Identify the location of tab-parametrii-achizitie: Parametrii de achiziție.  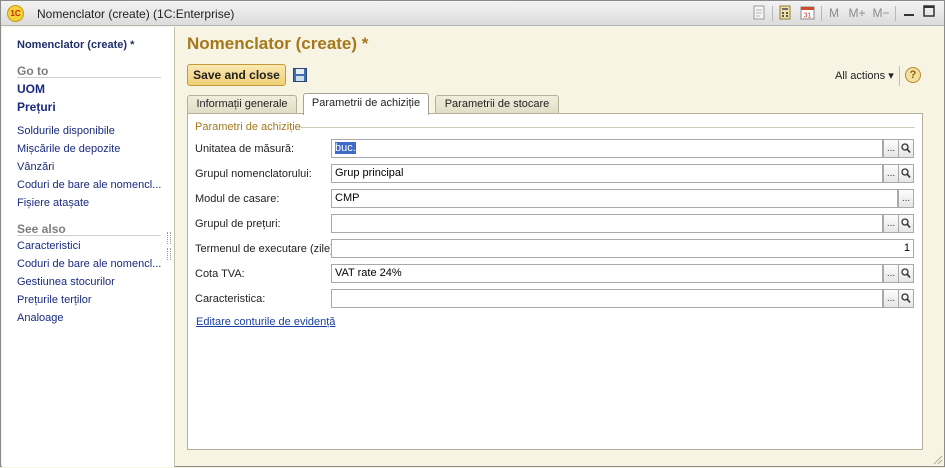
(366, 104).